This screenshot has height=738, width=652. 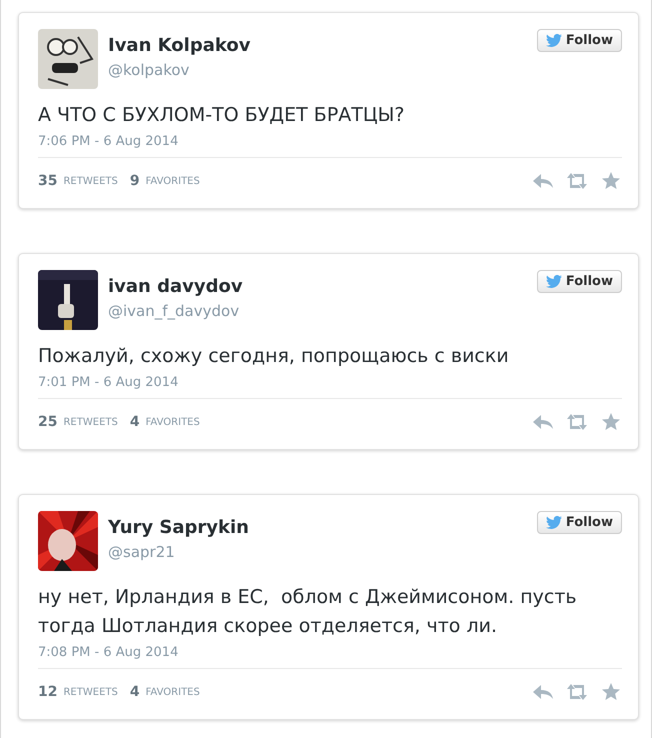 What do you see at coordinates (135, 181) in the screenshot?
I see `favorite-count: 9` at bounding box center [135, 181].